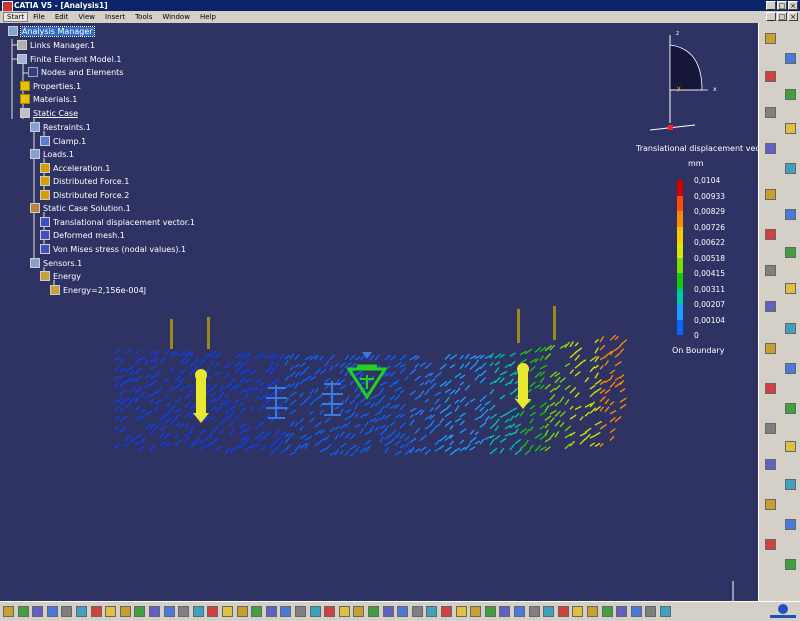 Image resolution: width=800 pixels, height=621 pixels. What do you see at coordinates (208, 17) in the screenshot?
I see `menu-help: Help` at bounding box center [208, 17].